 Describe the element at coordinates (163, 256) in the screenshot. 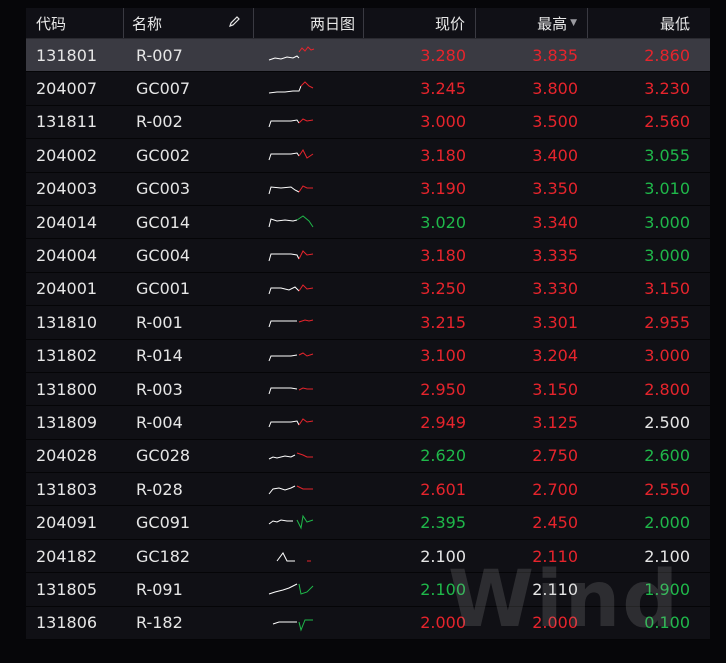

I see `cell-name: GC004` at that location.